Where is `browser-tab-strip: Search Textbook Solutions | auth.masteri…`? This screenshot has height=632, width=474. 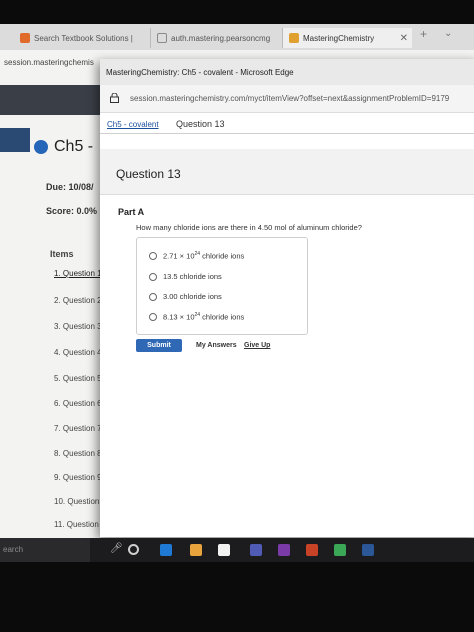
browser-tab-strip: Search Textbook Solutions | auth.masteri… is located at coordinates (237, 37).